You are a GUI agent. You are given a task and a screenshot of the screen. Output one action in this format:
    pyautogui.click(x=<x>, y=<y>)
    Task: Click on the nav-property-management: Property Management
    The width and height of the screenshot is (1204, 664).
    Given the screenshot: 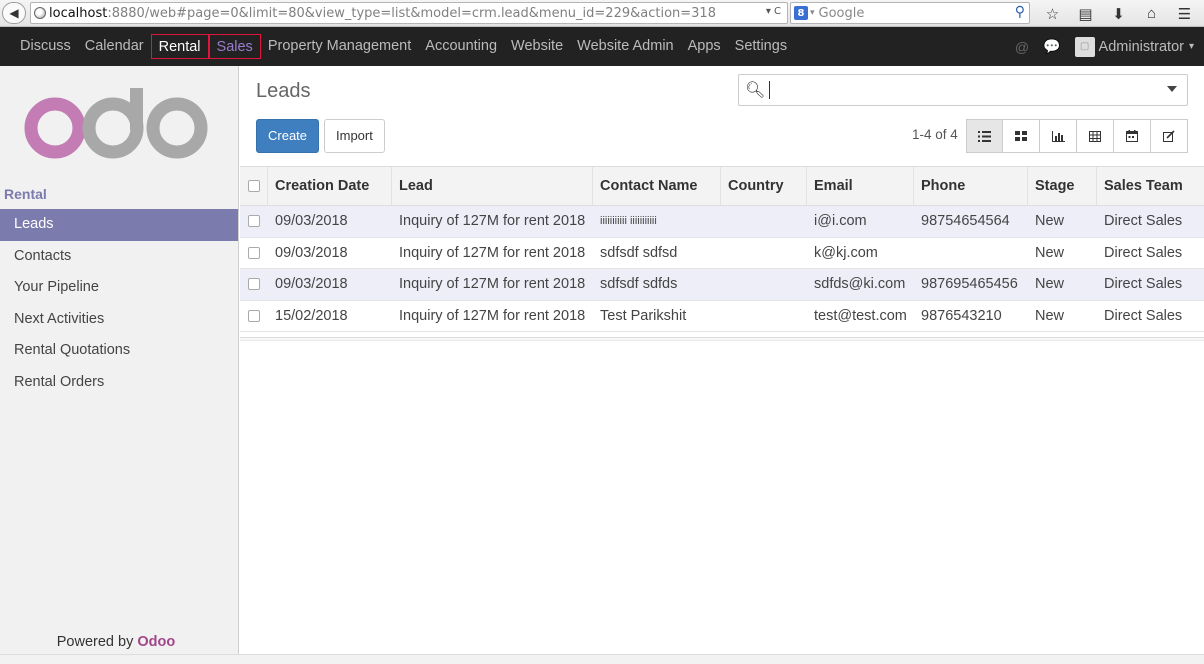 What is the action you would take?
    pyautogui.click(x=339, y=46)
    